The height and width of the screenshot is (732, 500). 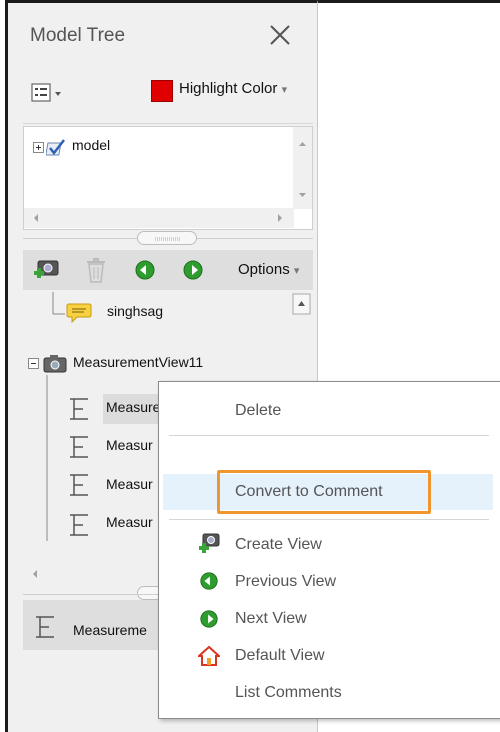 What do you see at coordinates (280, 656) in the screenshot?
I see `menu-item-default-view: Default View` at bounding box center [280, 656].